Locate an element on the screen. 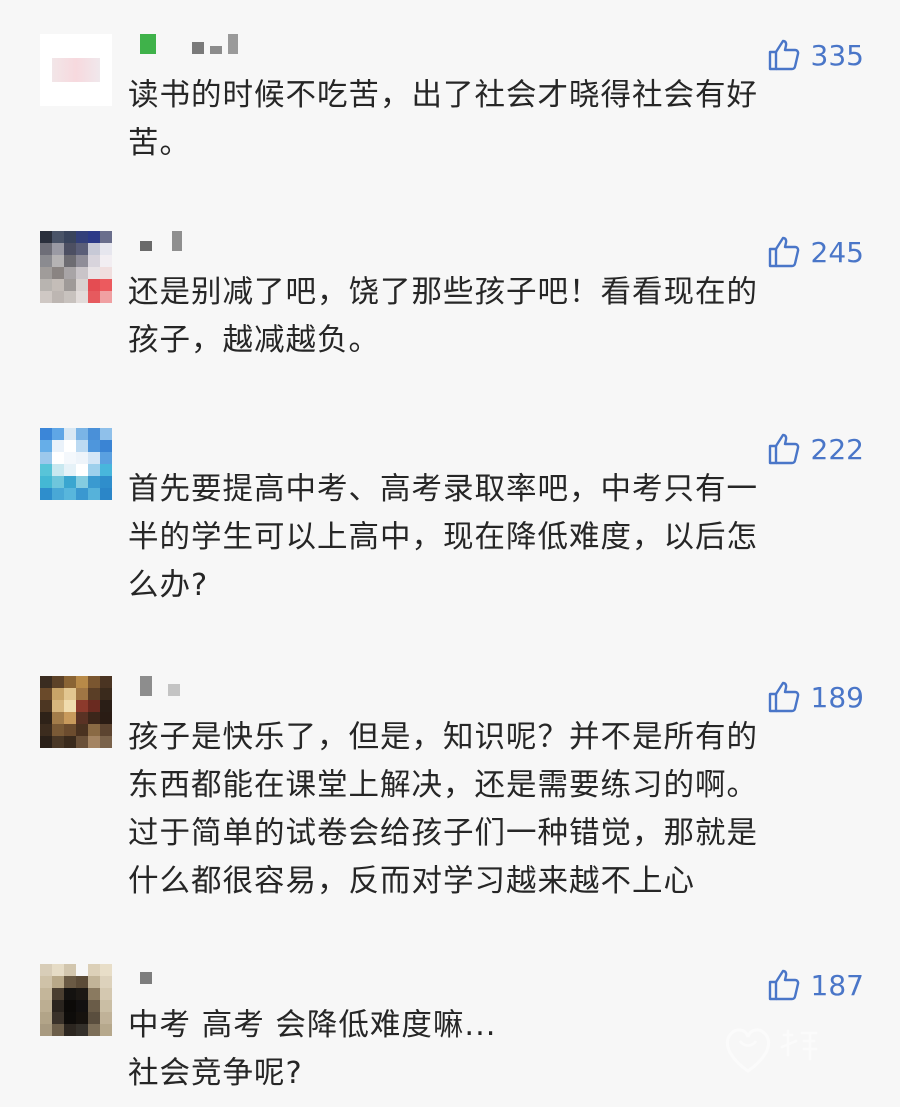 The height and width of the screenshot is (1107, 900). like-button: 189 is located at coordinates (815, 697).